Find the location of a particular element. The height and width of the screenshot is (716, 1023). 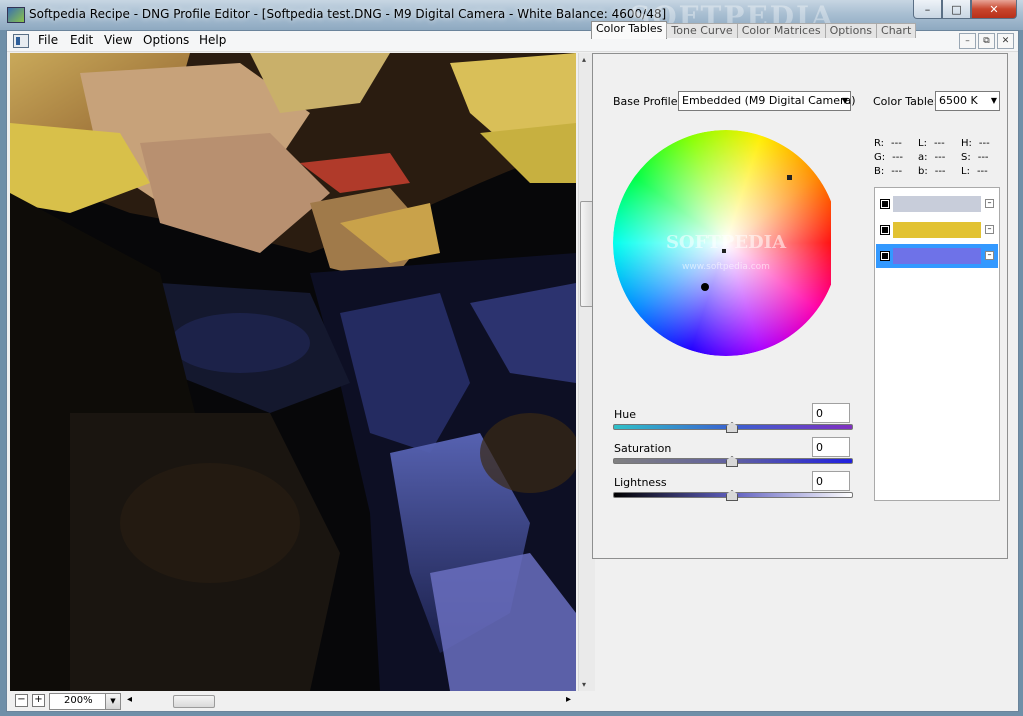

wheel-url: www.softpedia.com is located at coordinates (726, 267).